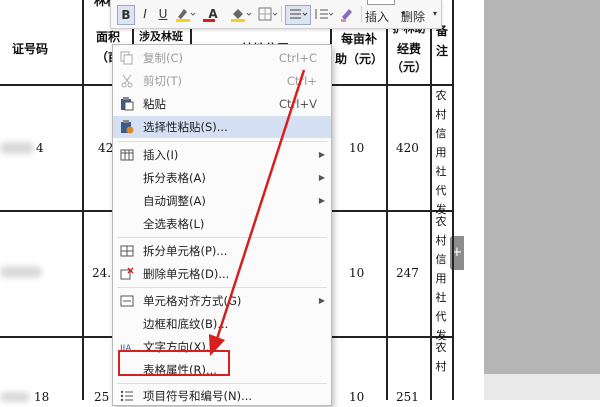 The width and height of the screenshot is (600, 407). What do you see at coordinates (257, 212) in the screenshot?
I see `annotation-arrow` at bounding box center [257, 212].